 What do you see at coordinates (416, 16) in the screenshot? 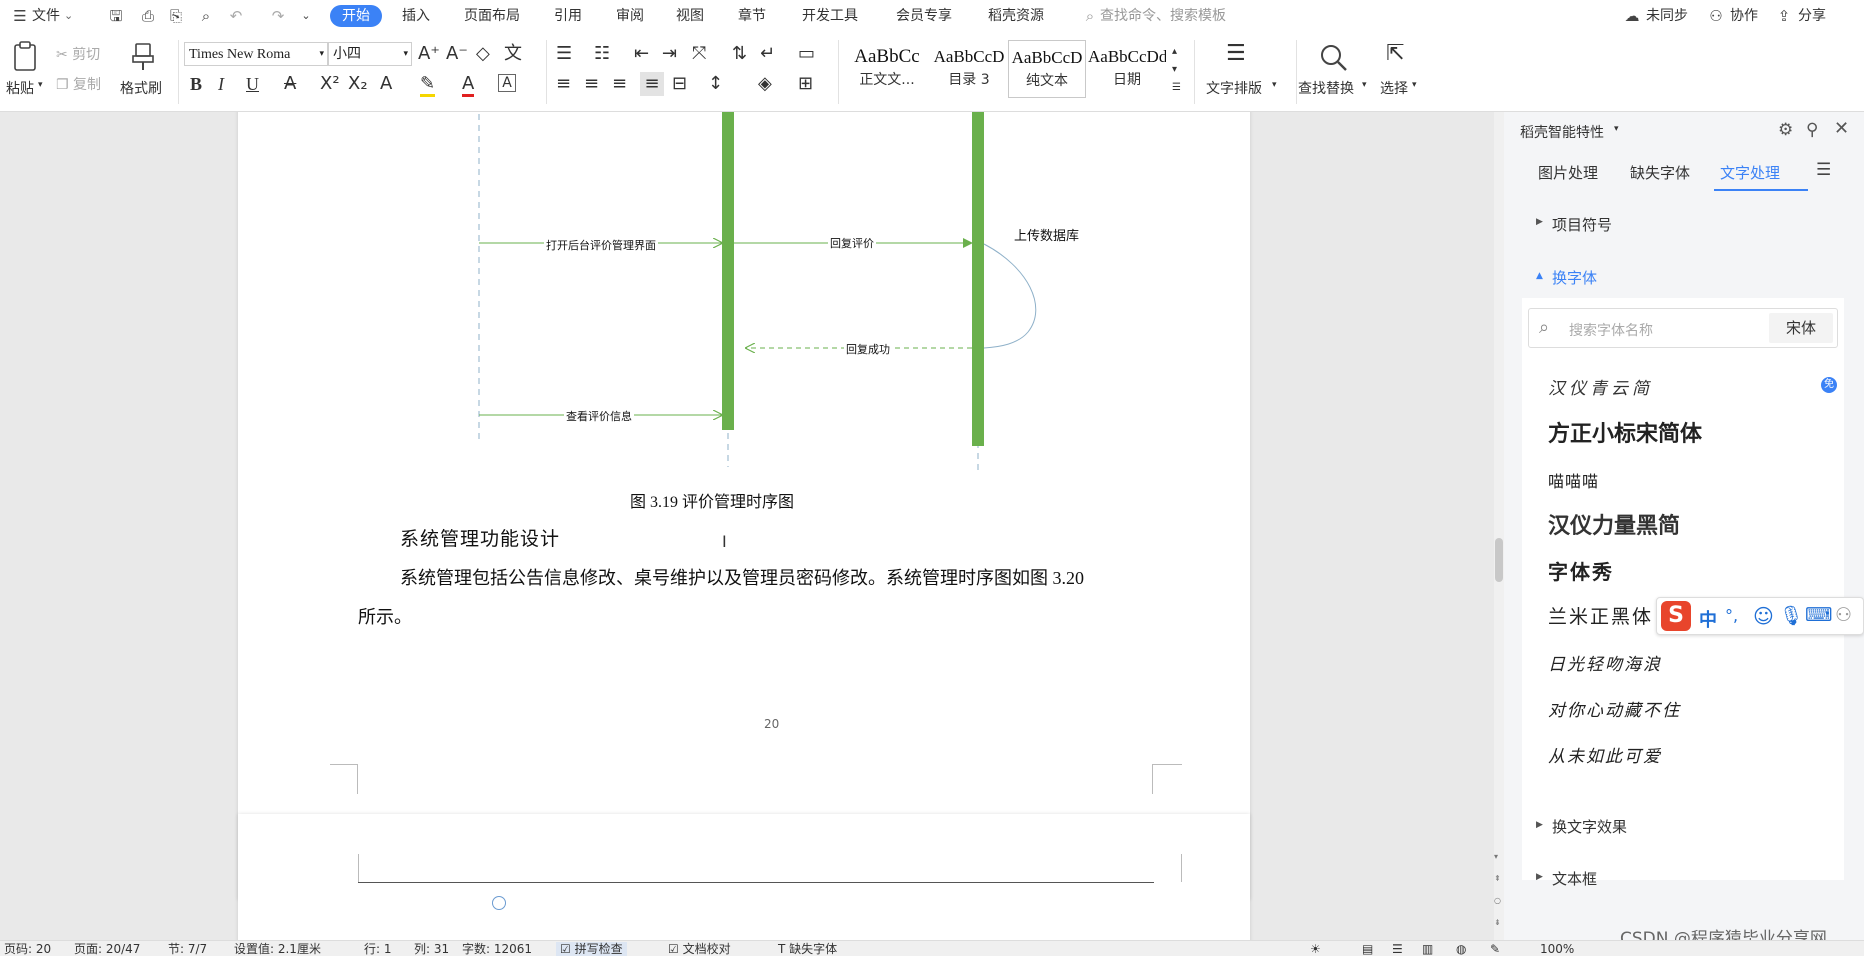
I see `tab-insert: 插入` at bounding box center [416, 16].